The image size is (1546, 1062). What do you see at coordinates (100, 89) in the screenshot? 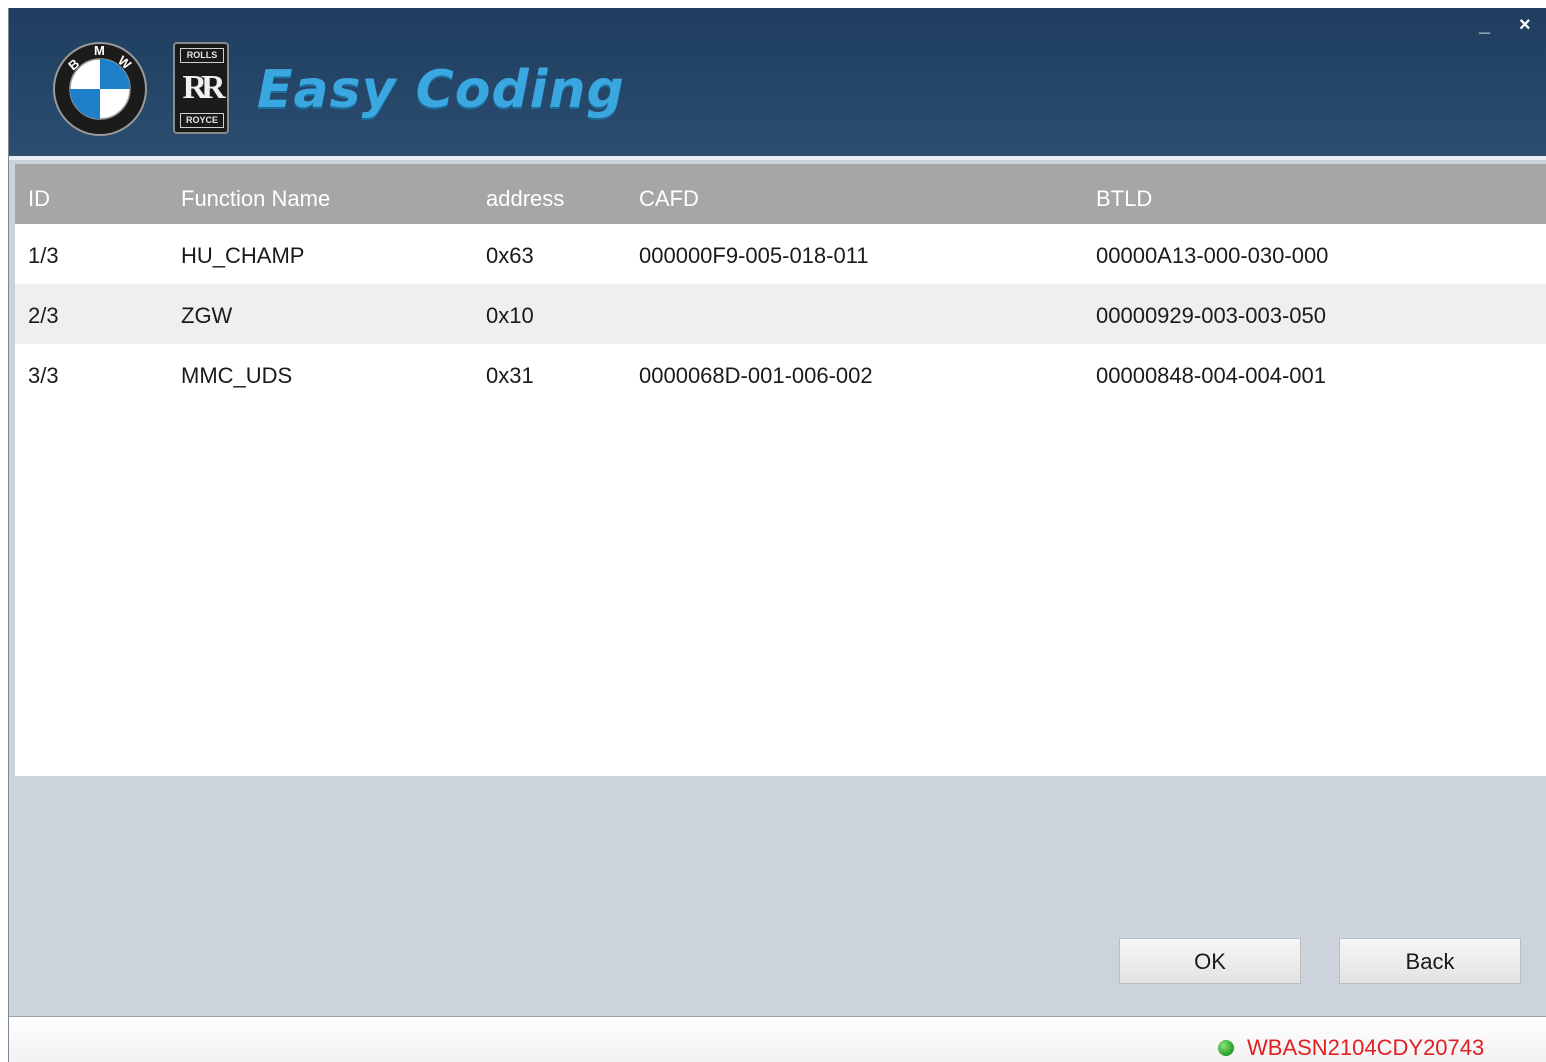
I see `bmw-logo: B M W` at bounding box center [100, 89].